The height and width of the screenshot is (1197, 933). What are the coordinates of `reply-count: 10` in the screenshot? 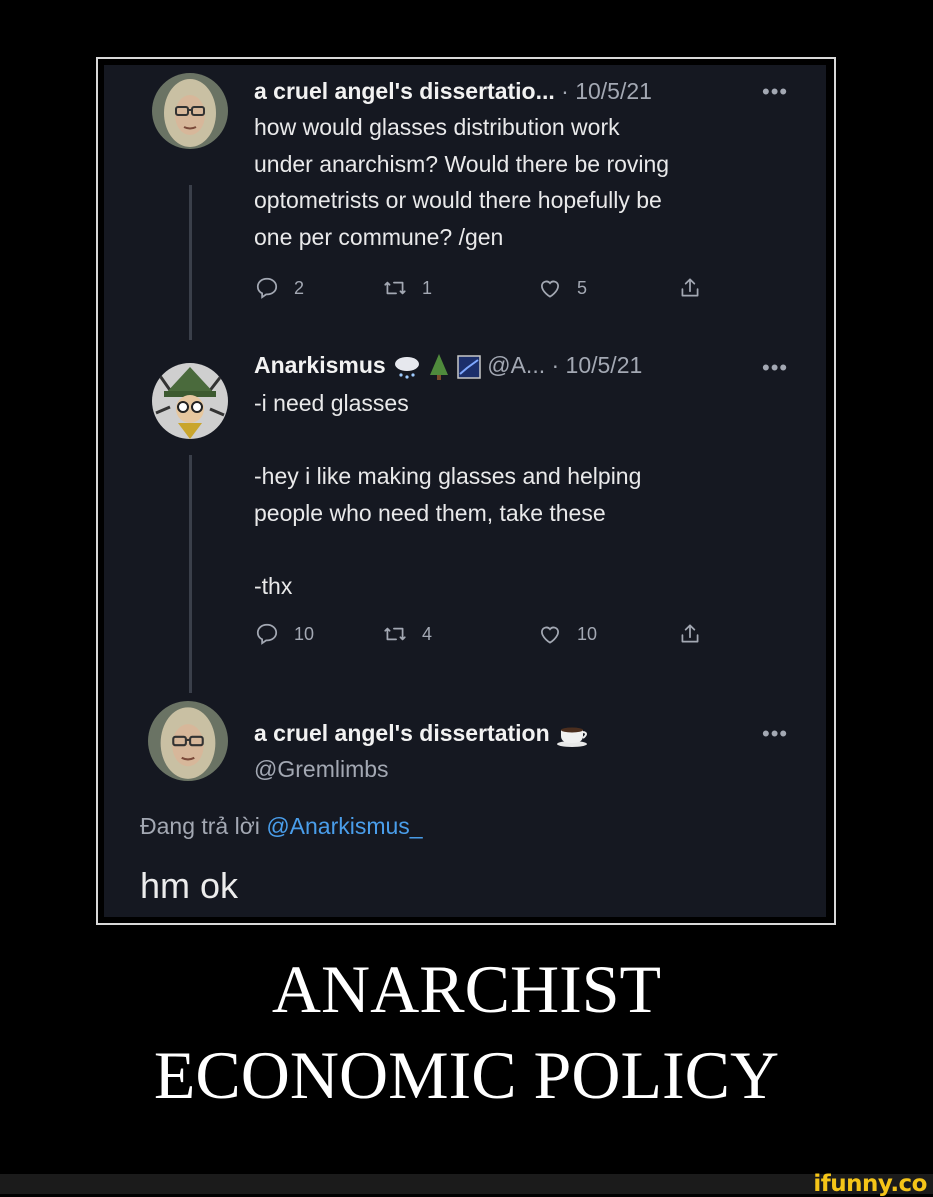 It's located at (304, 633).